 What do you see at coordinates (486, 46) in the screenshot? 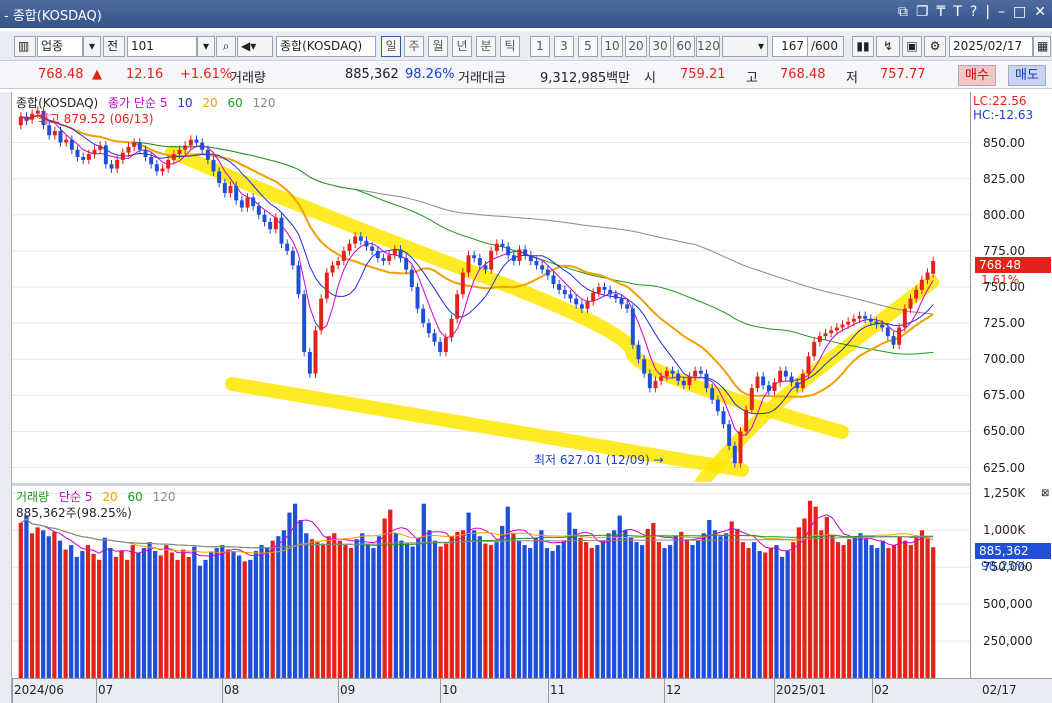
I see `period-minute: 분` at bounding box center [486, 46].